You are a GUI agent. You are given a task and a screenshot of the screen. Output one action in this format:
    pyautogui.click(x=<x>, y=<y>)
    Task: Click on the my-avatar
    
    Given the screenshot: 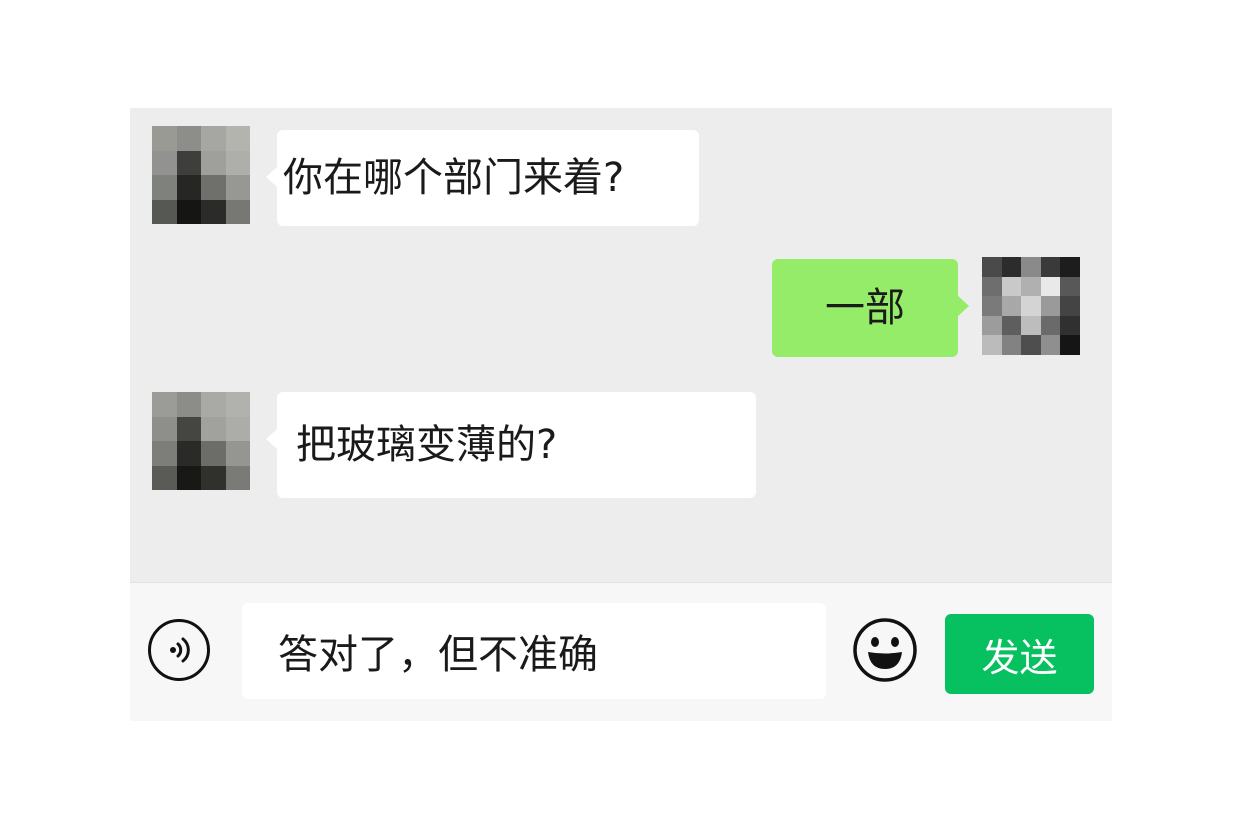 What is the action you would take?
    pyautogui.click(x=1031, y=306)
    